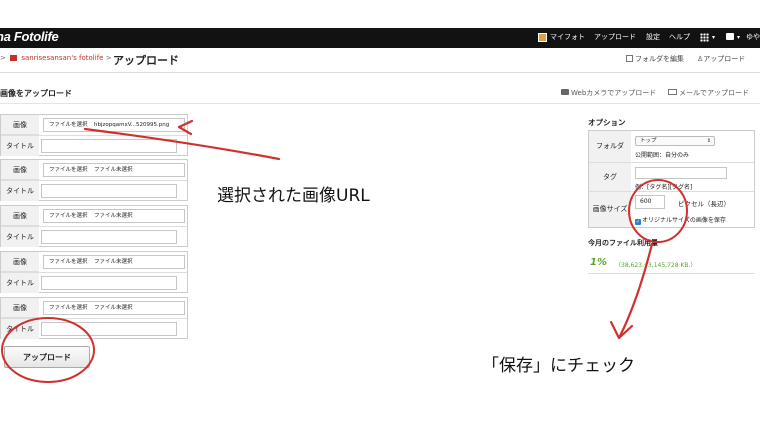 This screenshot has height=428, width=760. What do you see at coordinates (684, 220) in the screenshot?
I see `keep-original-label: オリジナルサイズの画像を保存` at bounding box center [684, 220].